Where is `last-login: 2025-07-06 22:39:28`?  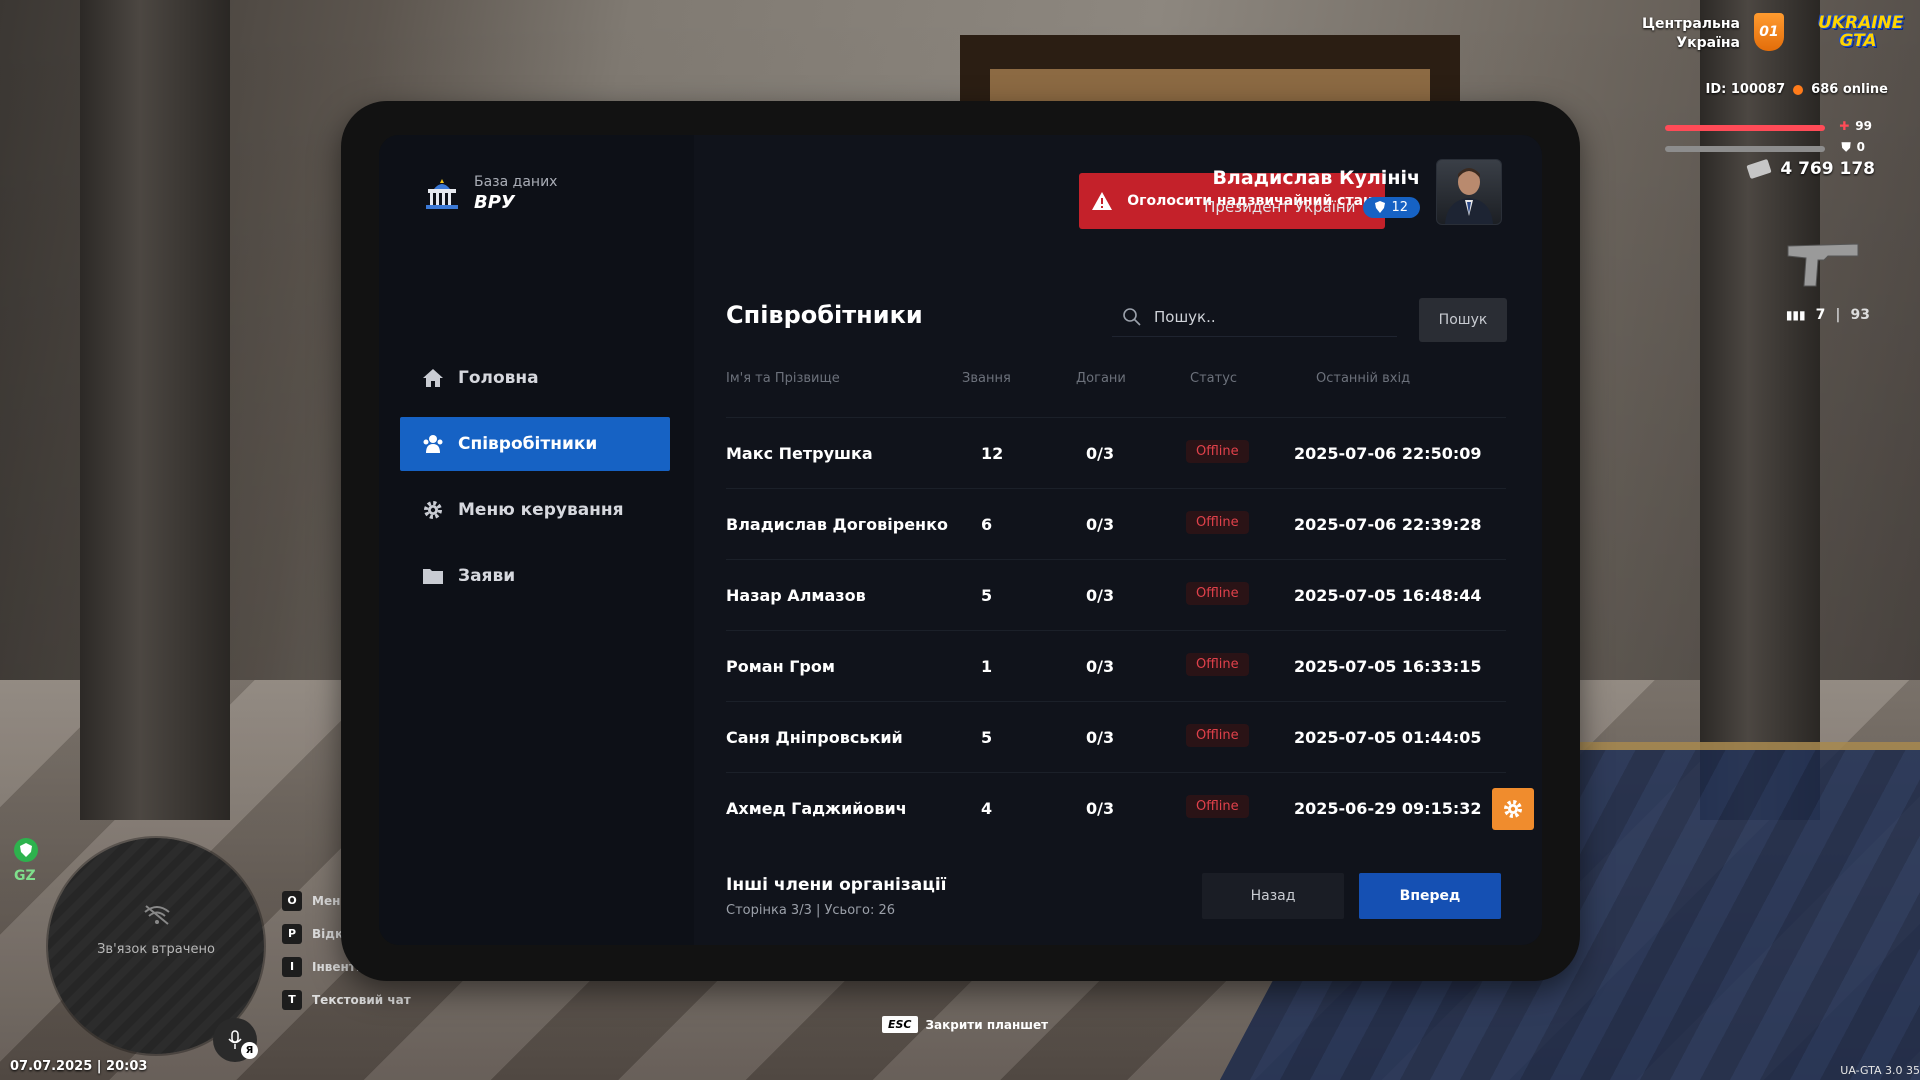 last-login: 2025-07-06 22:39:28 is located at coordinates (1388, 524).